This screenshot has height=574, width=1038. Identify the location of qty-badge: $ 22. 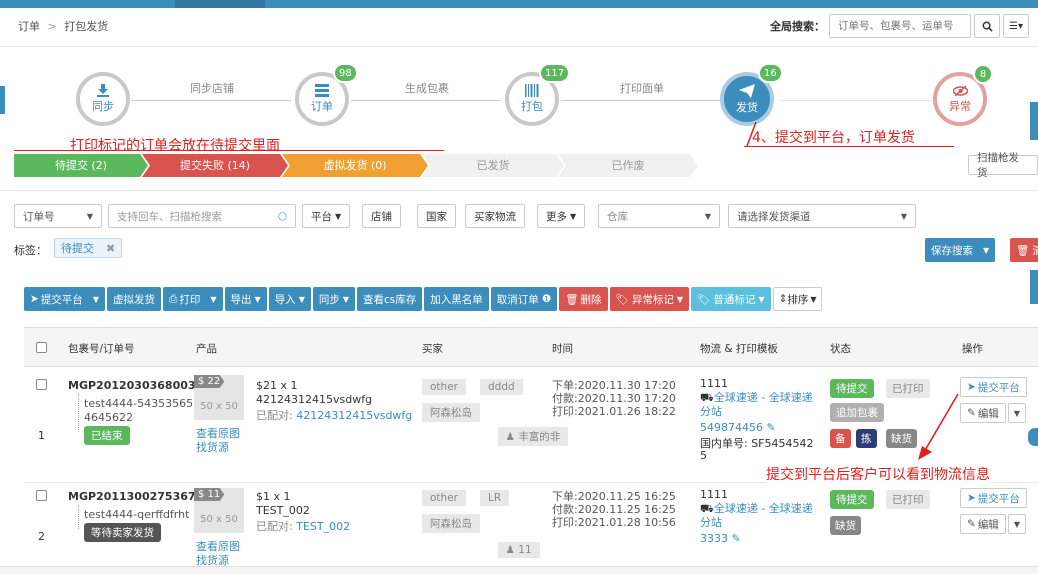
(209, 381).